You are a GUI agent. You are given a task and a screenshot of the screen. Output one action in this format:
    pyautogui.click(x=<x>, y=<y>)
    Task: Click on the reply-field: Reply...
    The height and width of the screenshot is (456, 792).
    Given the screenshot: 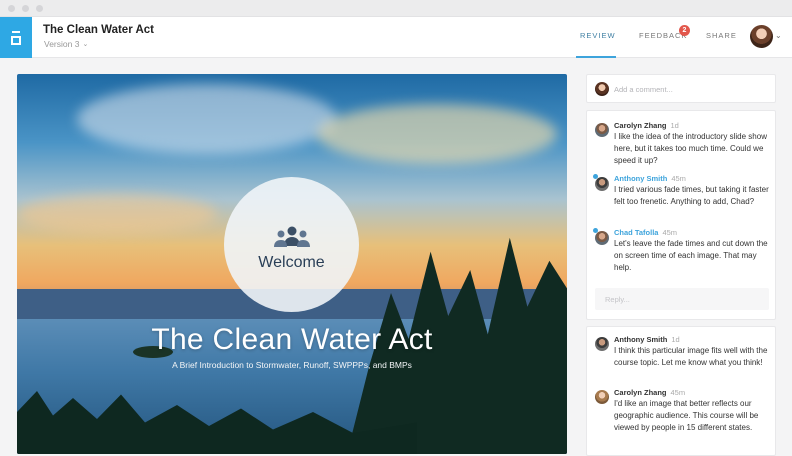 What is the action you would take?
    pyautogui.click(x=682, y=299)
    